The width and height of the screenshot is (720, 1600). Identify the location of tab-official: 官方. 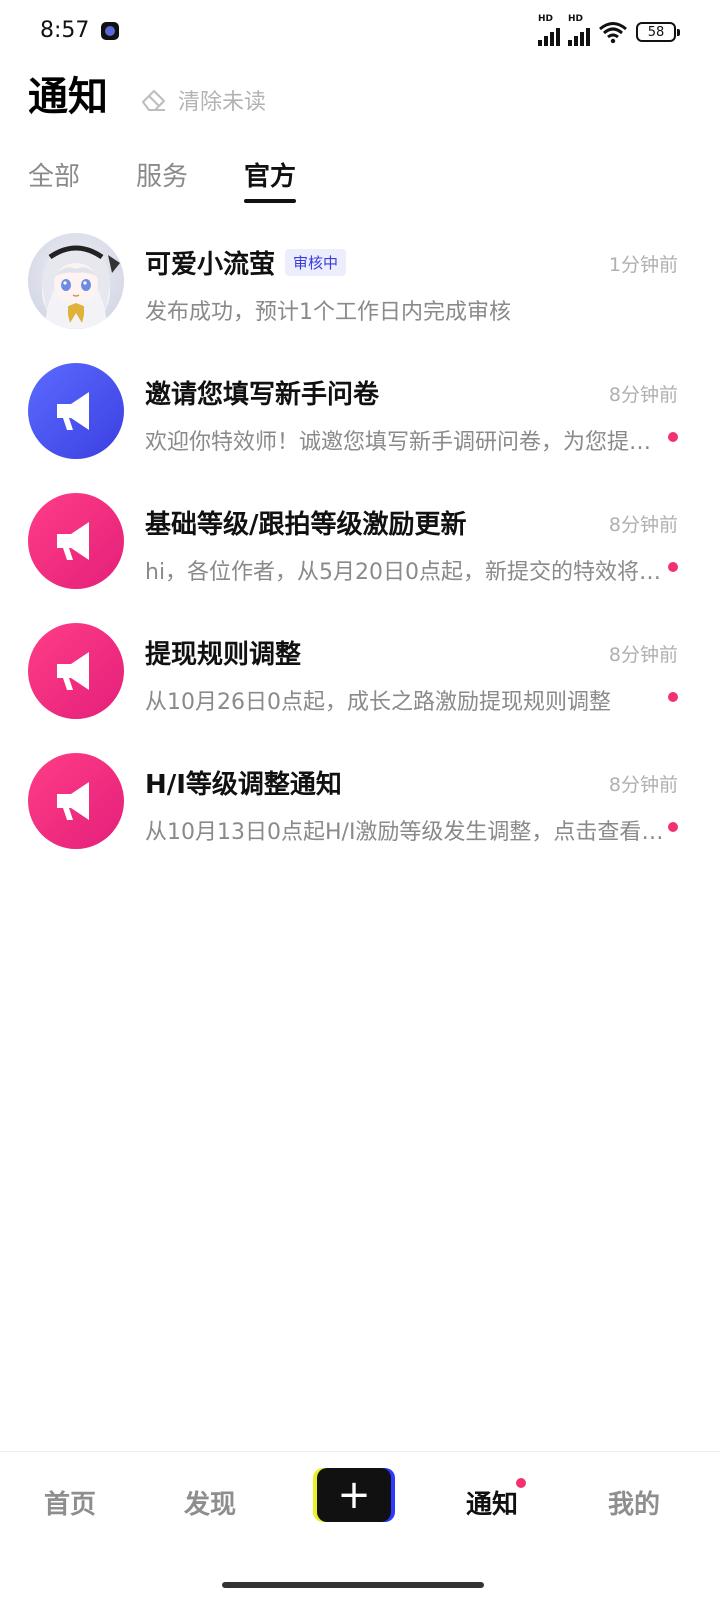
(270, 179).